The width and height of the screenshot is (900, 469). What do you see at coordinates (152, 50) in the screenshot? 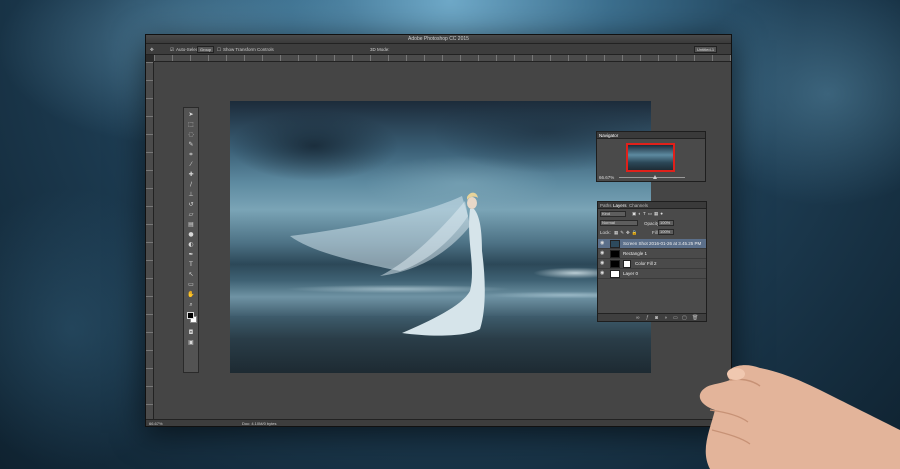
I see `move-tool-icon: ✥` at bounding box center [152, 50].